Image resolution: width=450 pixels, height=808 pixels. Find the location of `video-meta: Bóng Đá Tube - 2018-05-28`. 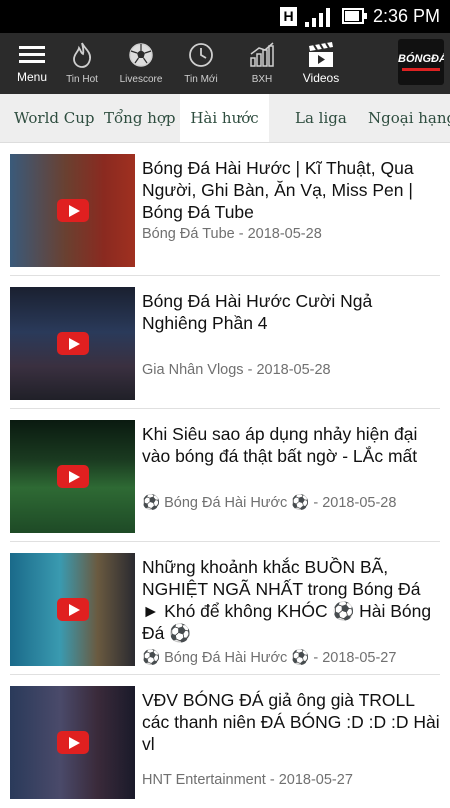

video-meta: Bóng Đá Tube - 2018-05-28 is located at coordinates (232, 234).